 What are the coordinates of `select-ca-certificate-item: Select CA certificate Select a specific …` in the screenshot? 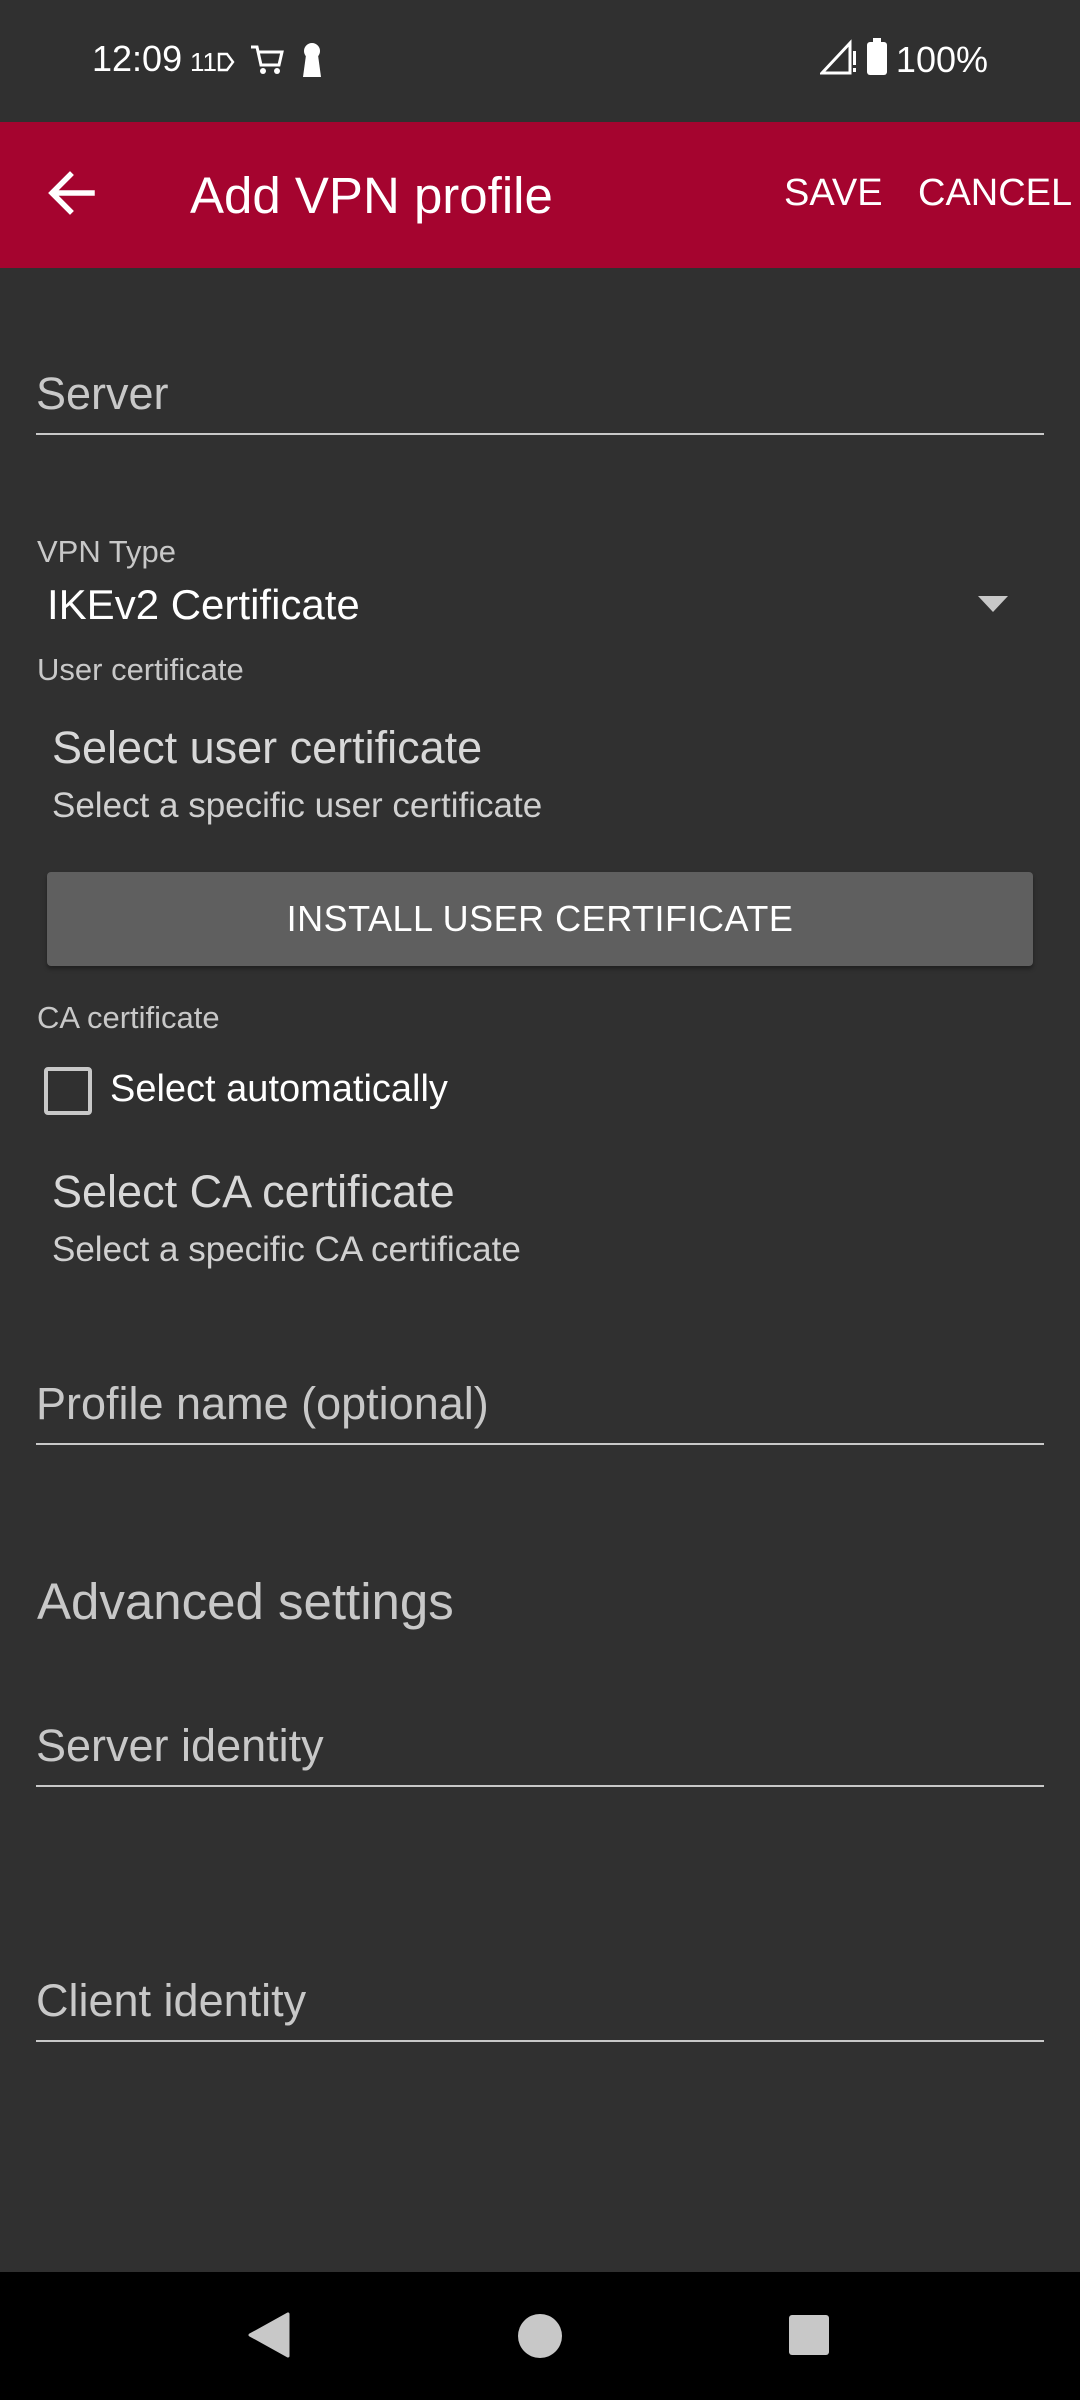 It's located at (540, 1215).